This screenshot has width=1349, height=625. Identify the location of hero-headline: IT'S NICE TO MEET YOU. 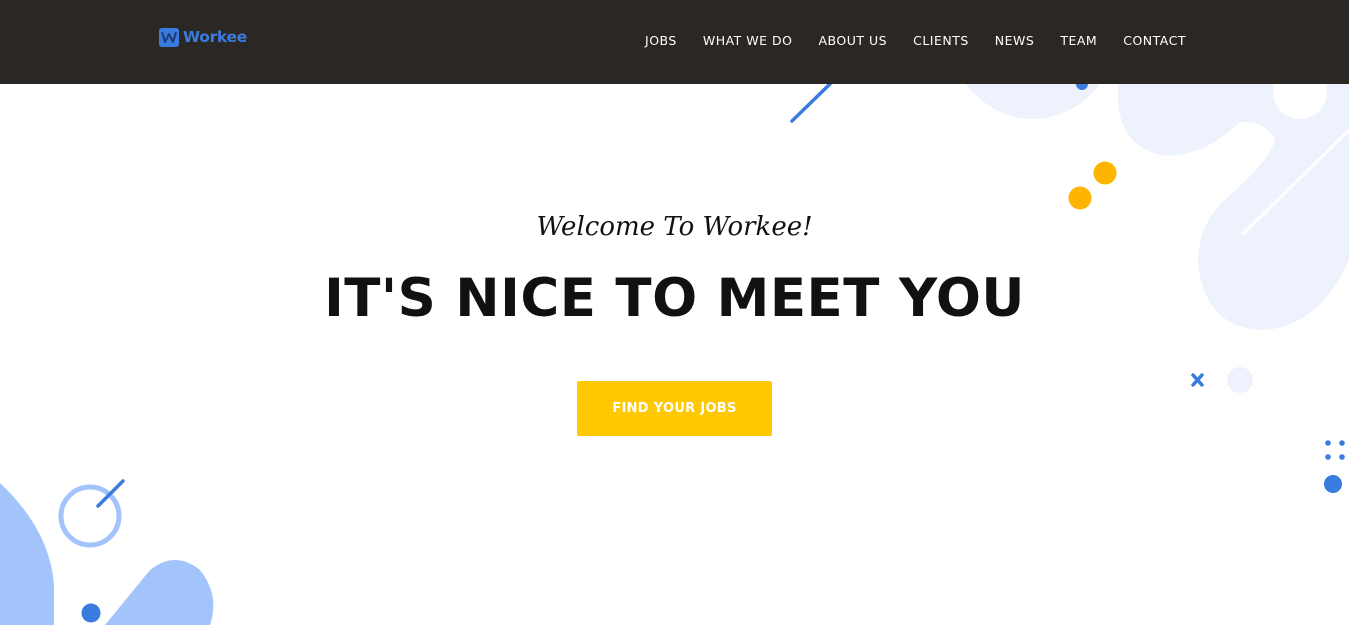
(674, 298).